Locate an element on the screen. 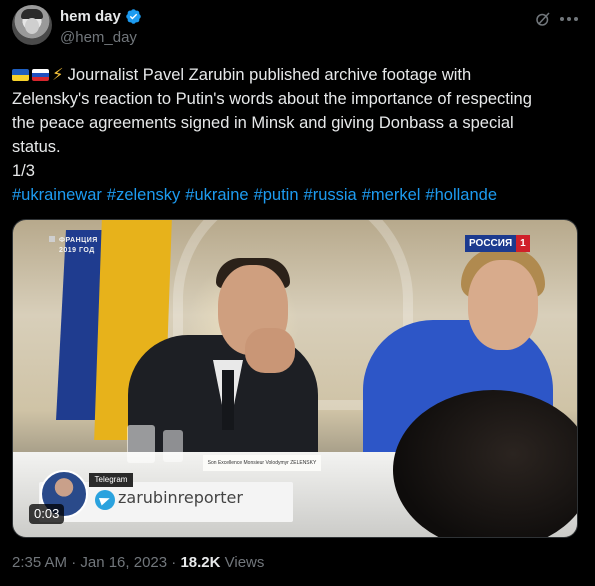  video-duration-badge: 0:03 is located at coordinates (47, 514).